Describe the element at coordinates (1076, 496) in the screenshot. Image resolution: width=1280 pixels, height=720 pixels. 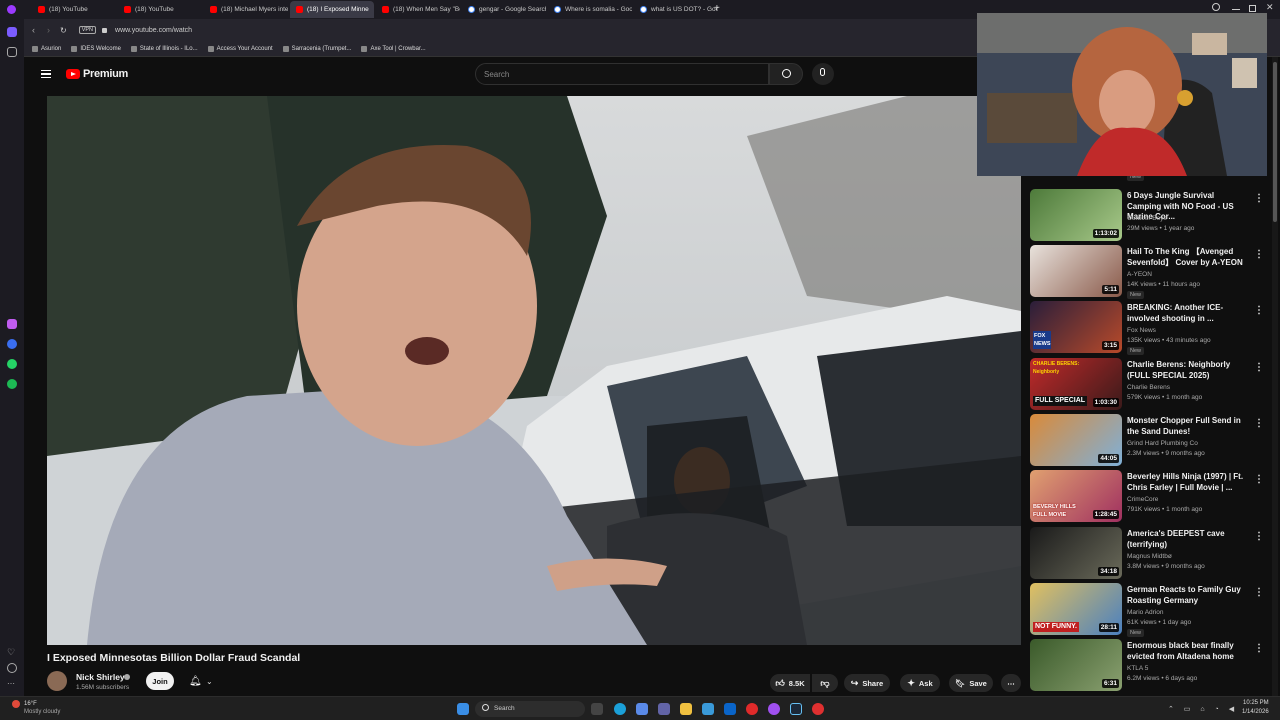
I see `video-thumbnail: 1:28:45 BEVERLY HILLS FULL MOVIE` at that location.